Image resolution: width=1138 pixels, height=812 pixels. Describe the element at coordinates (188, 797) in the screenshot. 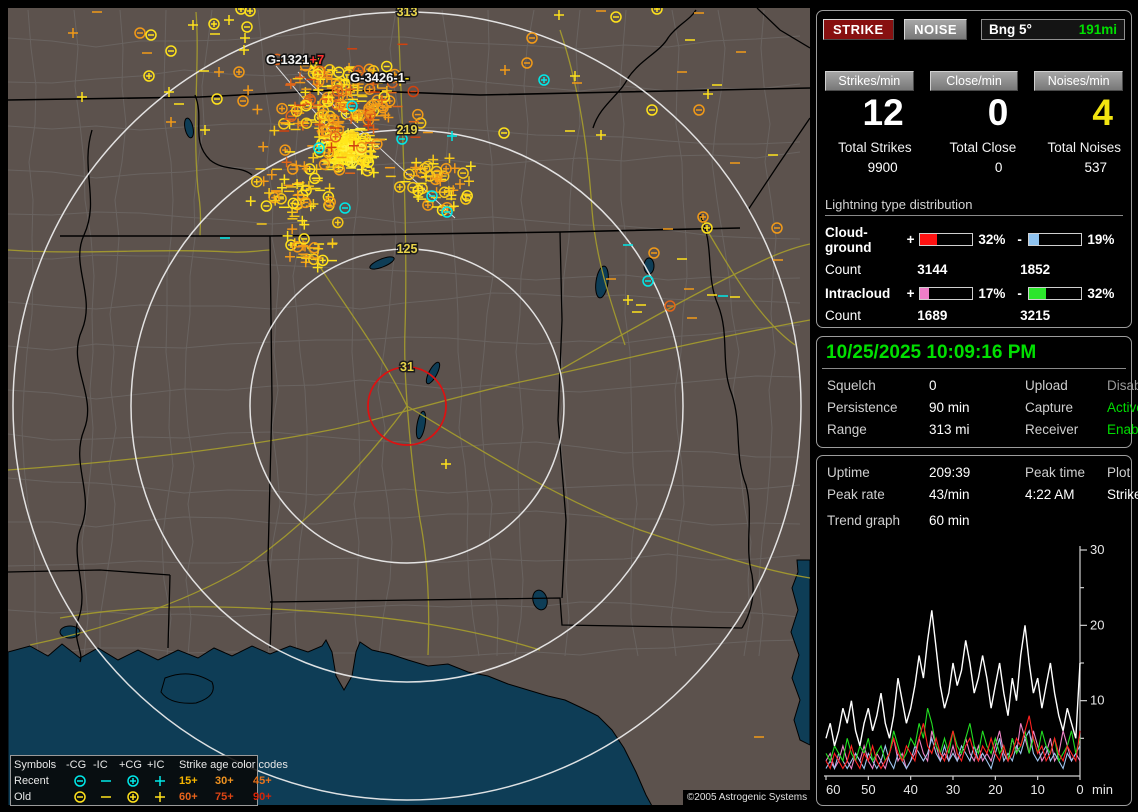

I see `legend-age-code: 60+` at that location.